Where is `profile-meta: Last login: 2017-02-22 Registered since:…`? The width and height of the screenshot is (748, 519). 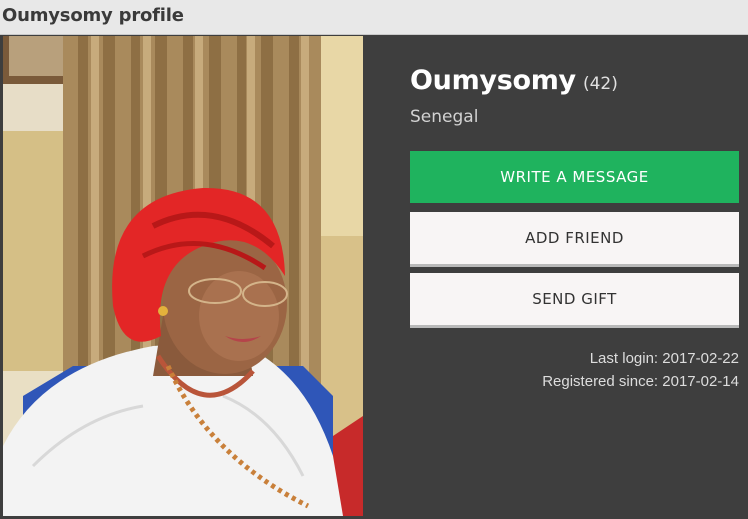
profile-meta: Last login: 2017-02-22 Registered since:… is located at coordinates (640, 370).